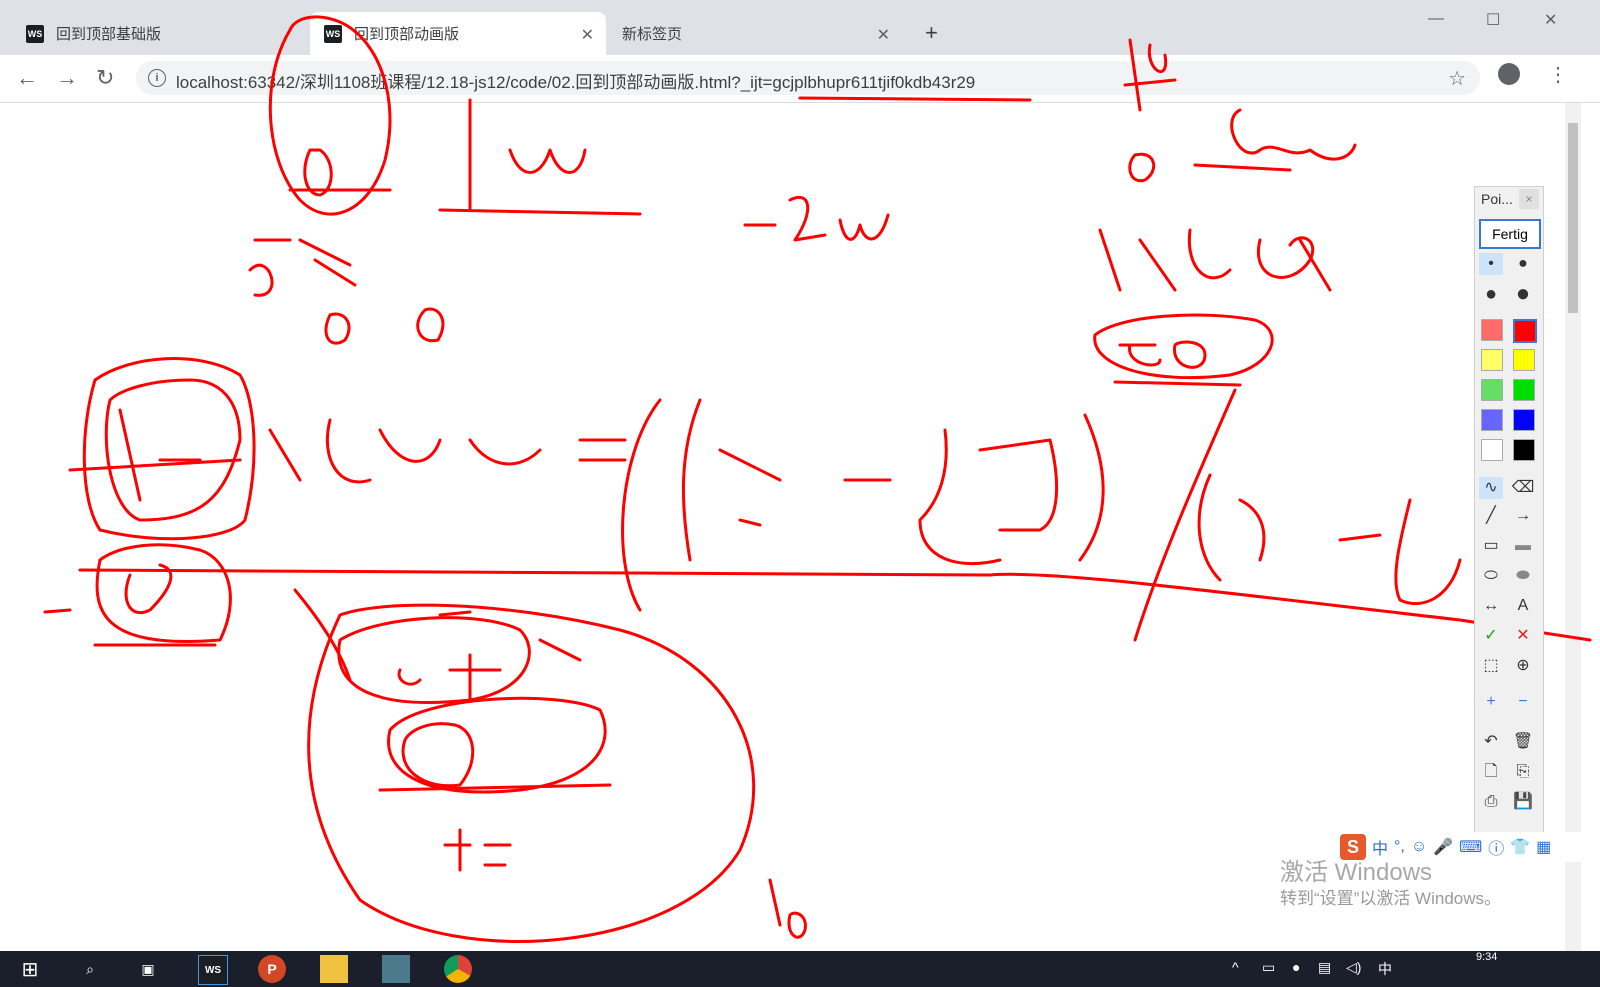  Describe the element at coordinates (1491, 264) in the screenshot. I see `pen-size-small-icon: •` at that location.